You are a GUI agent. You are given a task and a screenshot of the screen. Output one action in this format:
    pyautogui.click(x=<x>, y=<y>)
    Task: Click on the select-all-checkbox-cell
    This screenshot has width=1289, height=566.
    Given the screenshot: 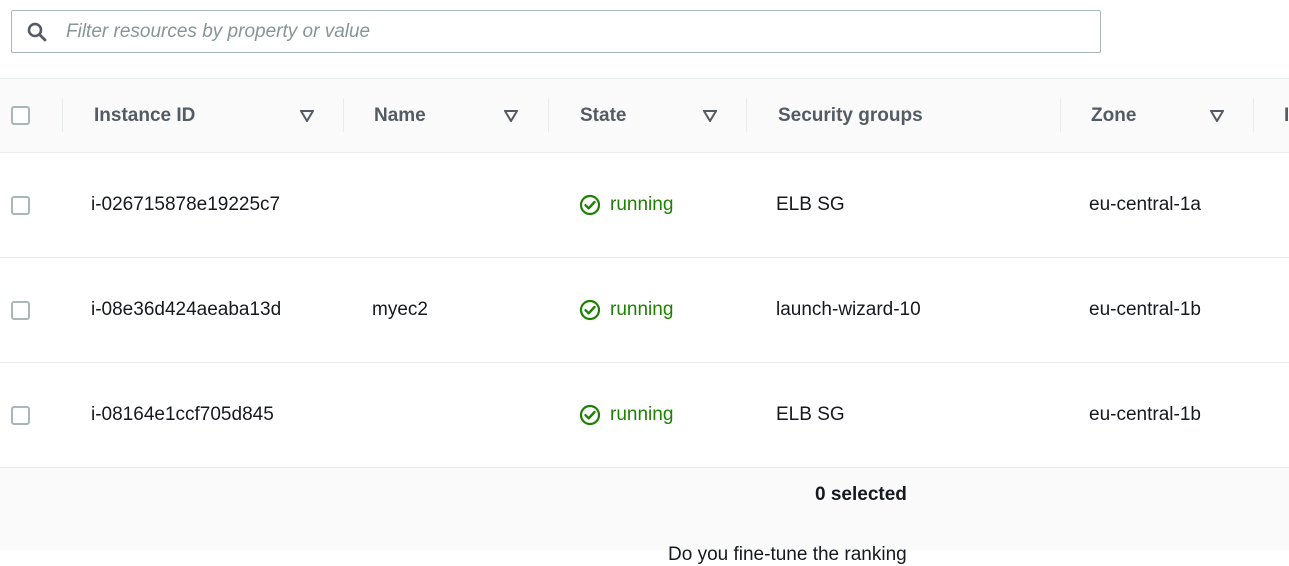 What is the action you would take?
    pyautogui.click(x=20, y=115)
    